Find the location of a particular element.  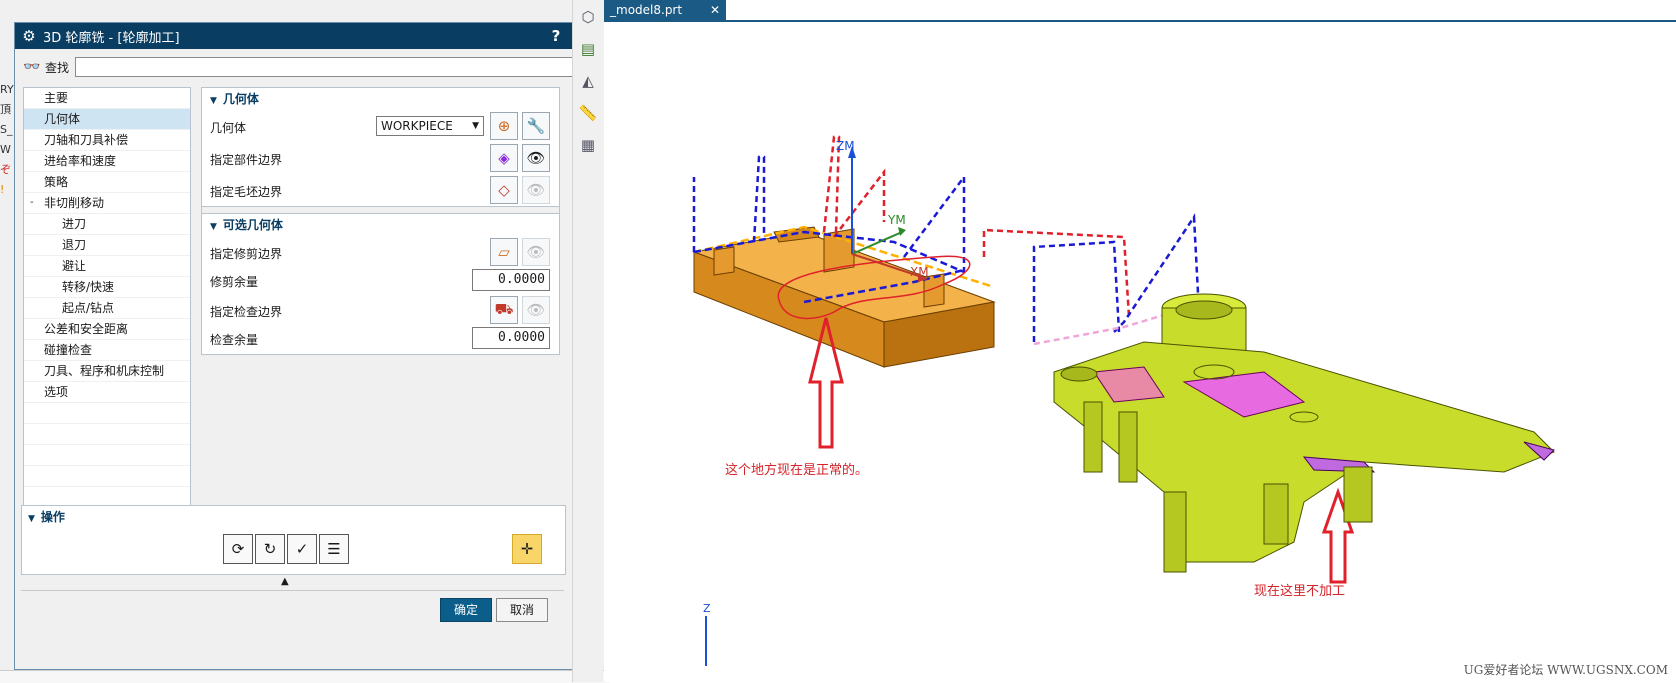

search-label: 查找 is located at coordinates (57, 67).